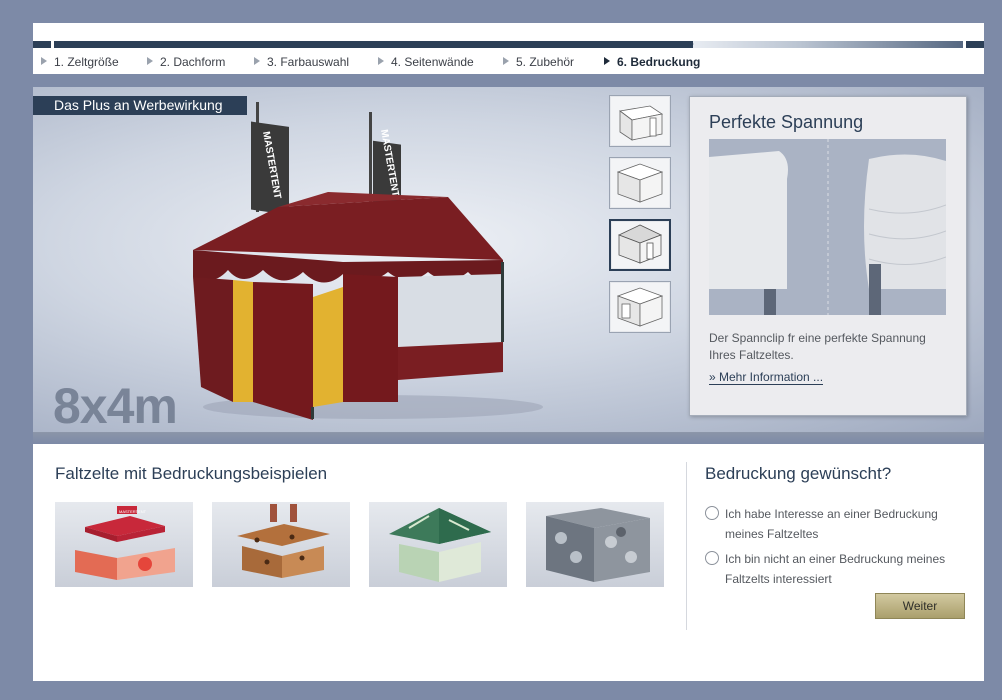  I want to click on radio-button-interested, so click(712, 513).